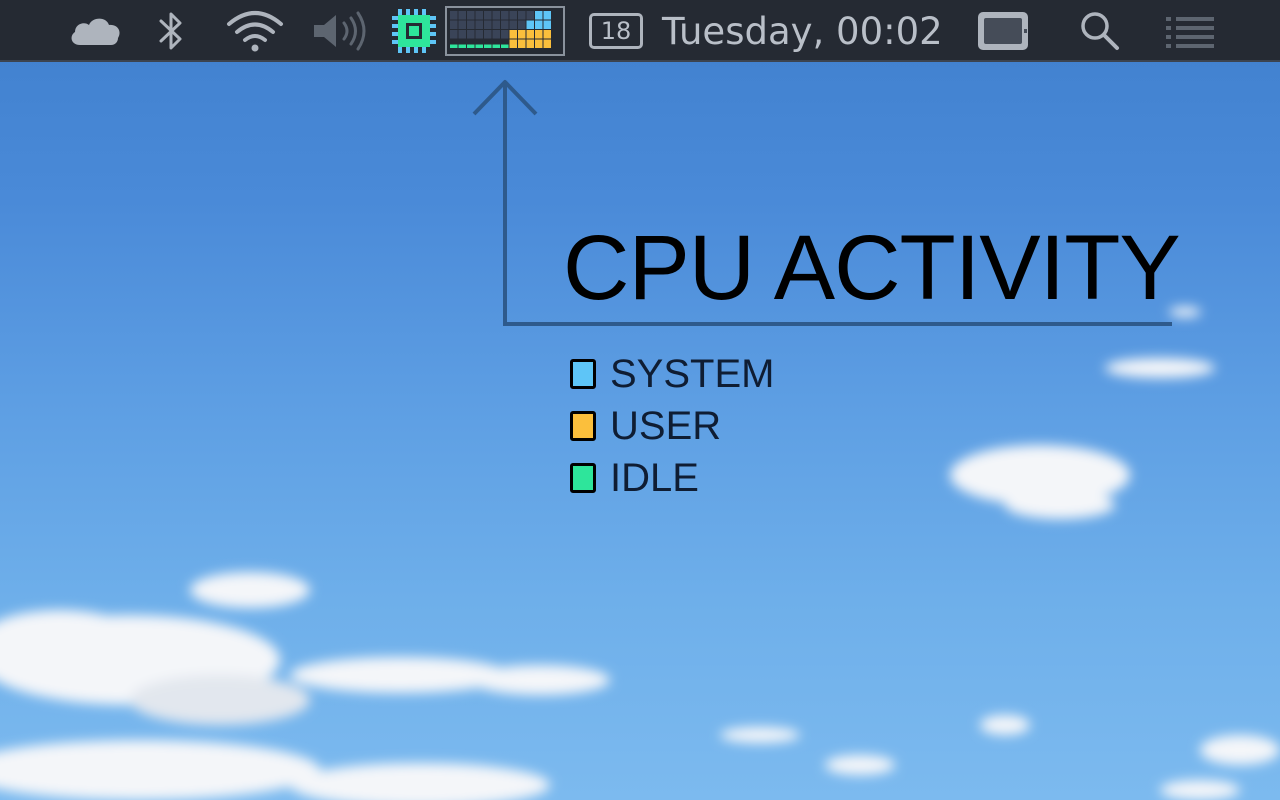 The height and width of the screenshot is (800, 1280). What do you see at coordinates (1003, 31) in the screenshot?
I see `display-icon` at bounding box center [1003, 31].